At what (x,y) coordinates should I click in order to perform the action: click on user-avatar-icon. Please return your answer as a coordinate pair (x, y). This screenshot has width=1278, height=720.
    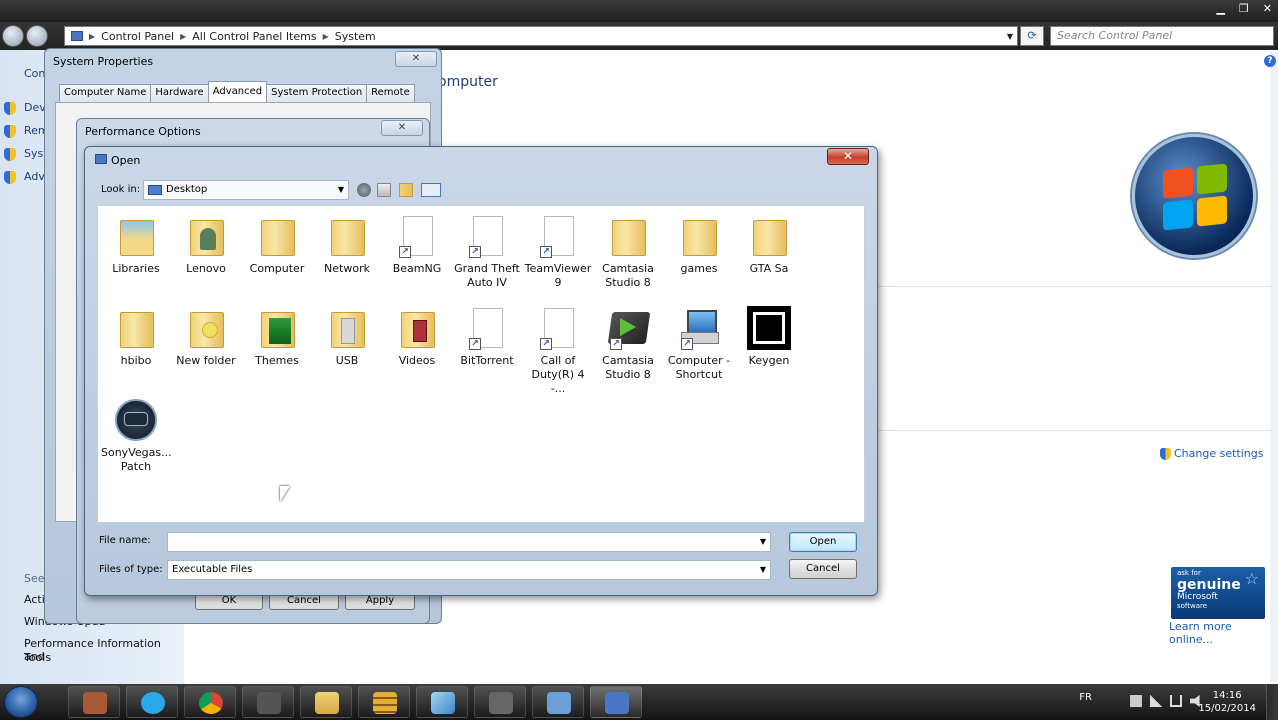
    Looking at the image, I should click on (95, 703).